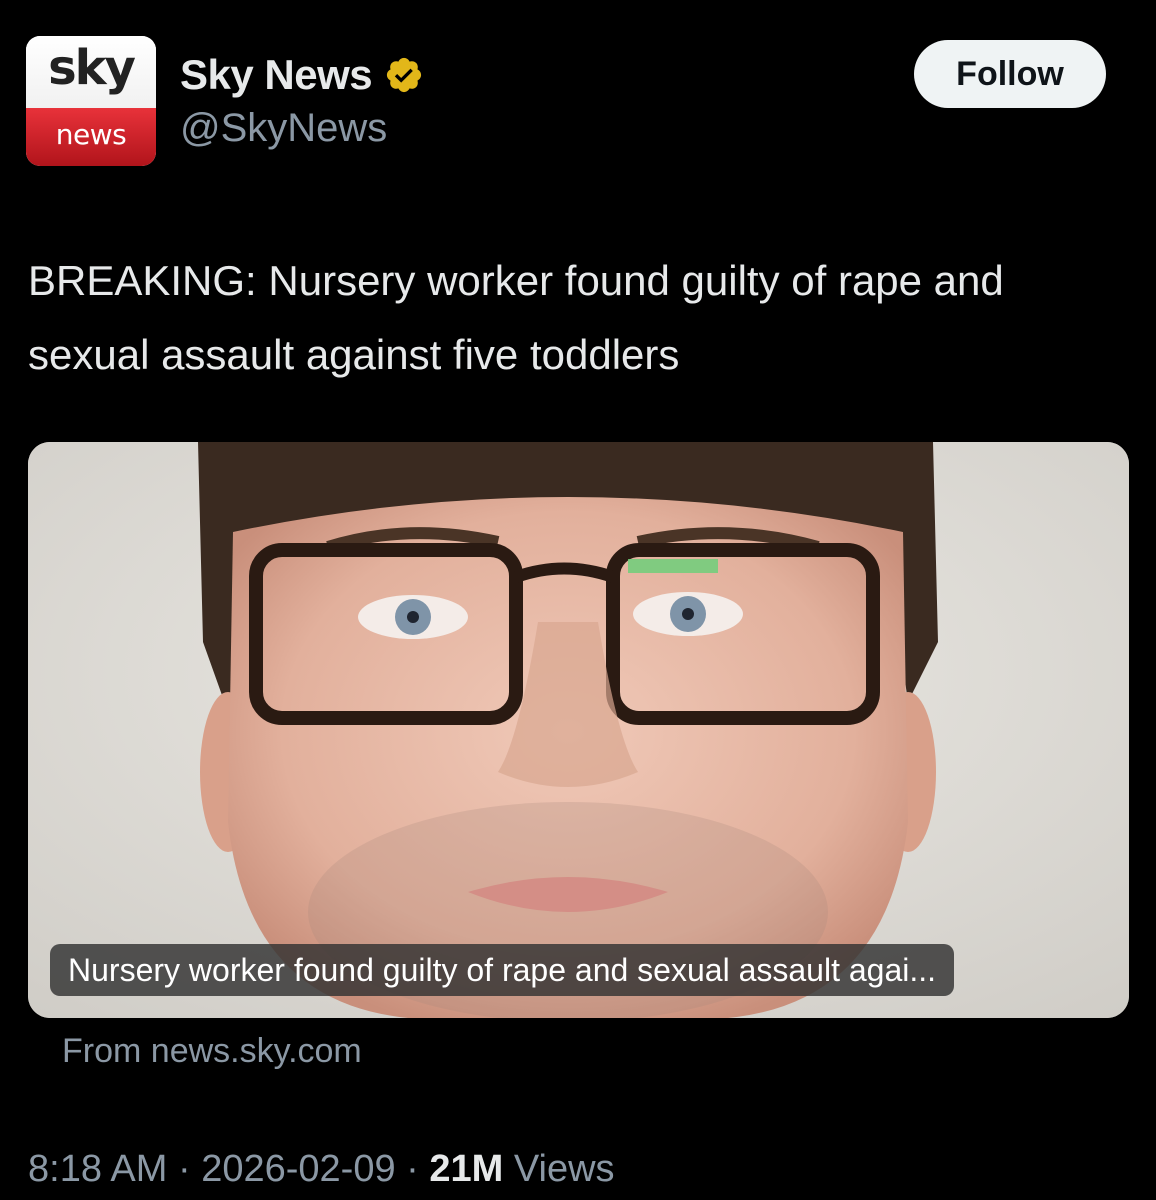  What do you see at coordinates (97, 1169) in the screenshot?
I see `tweet-time: 8:18 AM` at bounding box center [97, 1169].